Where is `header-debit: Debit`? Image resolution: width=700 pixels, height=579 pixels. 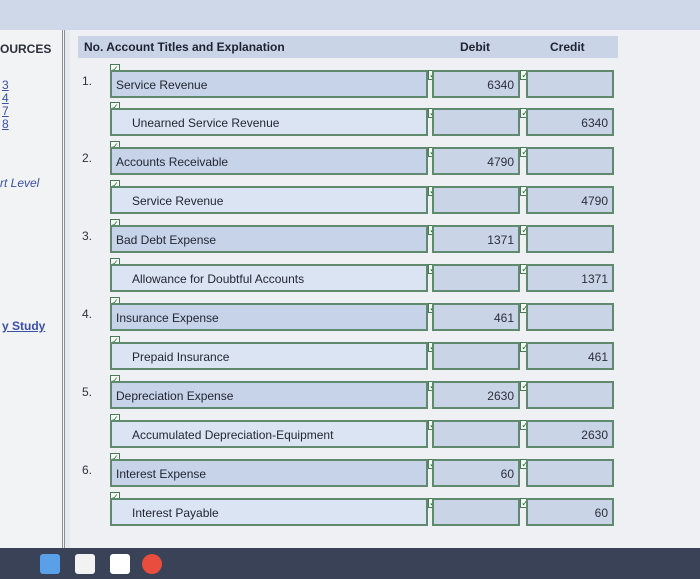 header-debit: Debit is located at coordinates (475, 47).